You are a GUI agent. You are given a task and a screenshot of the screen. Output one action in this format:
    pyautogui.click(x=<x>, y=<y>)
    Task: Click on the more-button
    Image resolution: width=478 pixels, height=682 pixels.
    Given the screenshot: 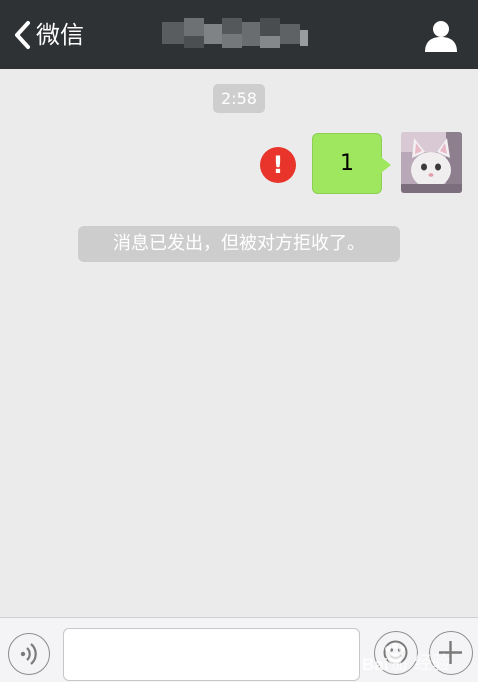 What is the action you would take?
    pyautogui.click(x=451, y=653)
    